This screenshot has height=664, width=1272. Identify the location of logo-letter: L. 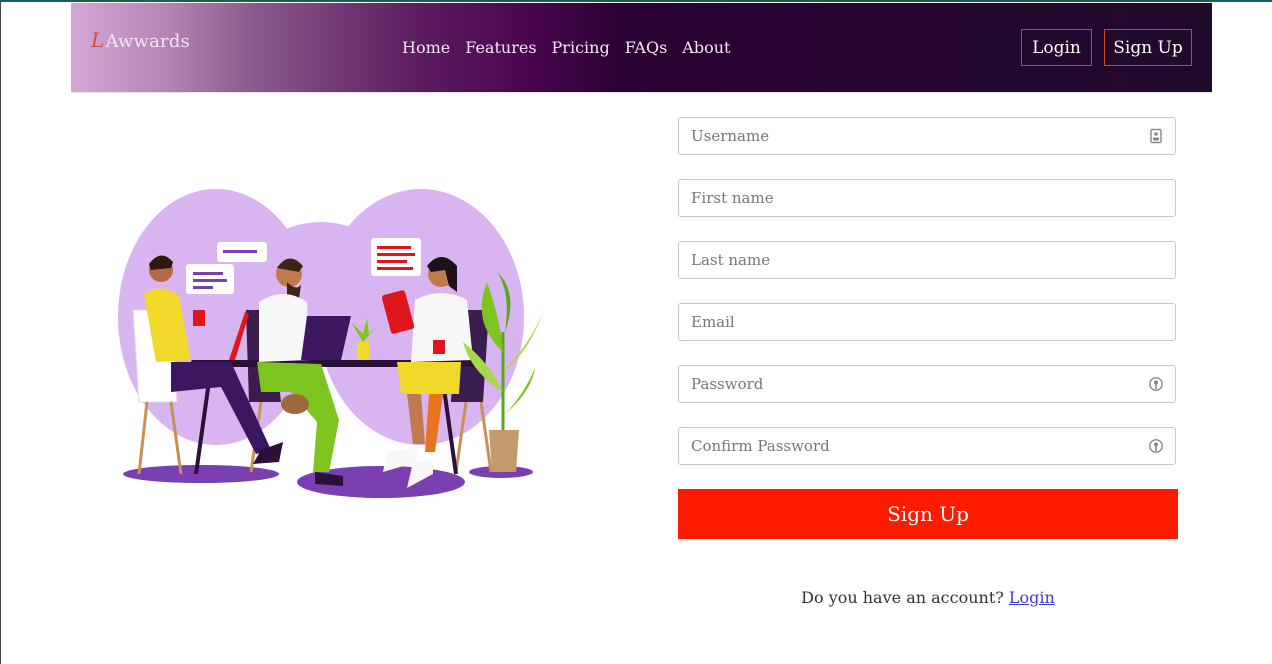
(98, 40).